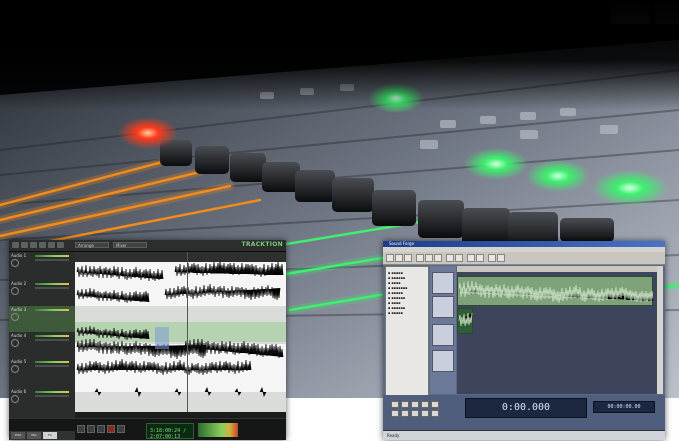 This screenshot has width=679, height=441. Describe the element at coordinates (425, 413) in the screenshot. I see `next-marker-icon` at that location.